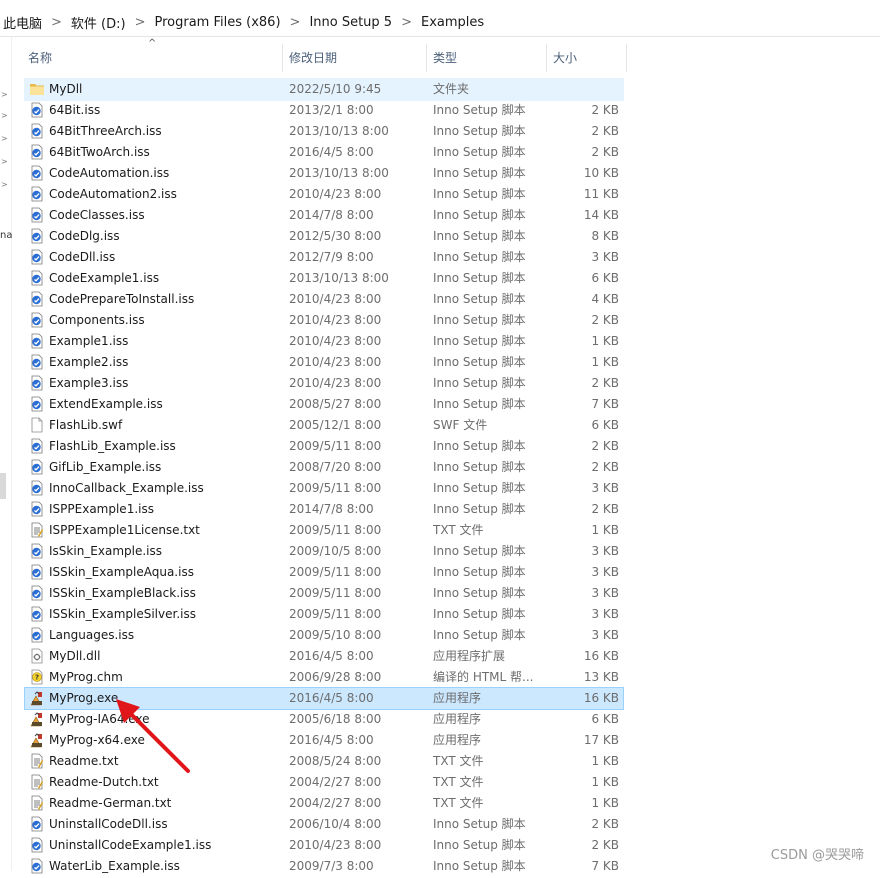  I want to click on file-date: 2014/7/8 8:00, so click(331, 215).